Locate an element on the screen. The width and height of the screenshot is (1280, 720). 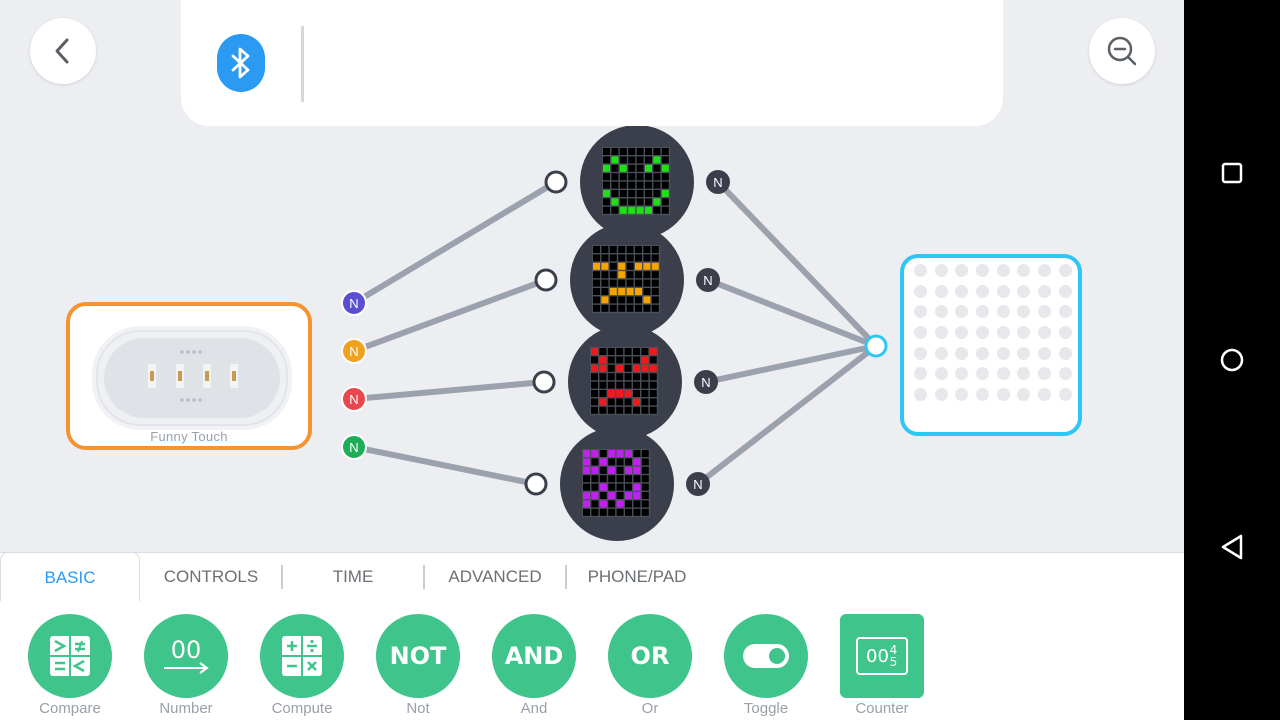
not-label: Not is located at coordinates (418, 708).